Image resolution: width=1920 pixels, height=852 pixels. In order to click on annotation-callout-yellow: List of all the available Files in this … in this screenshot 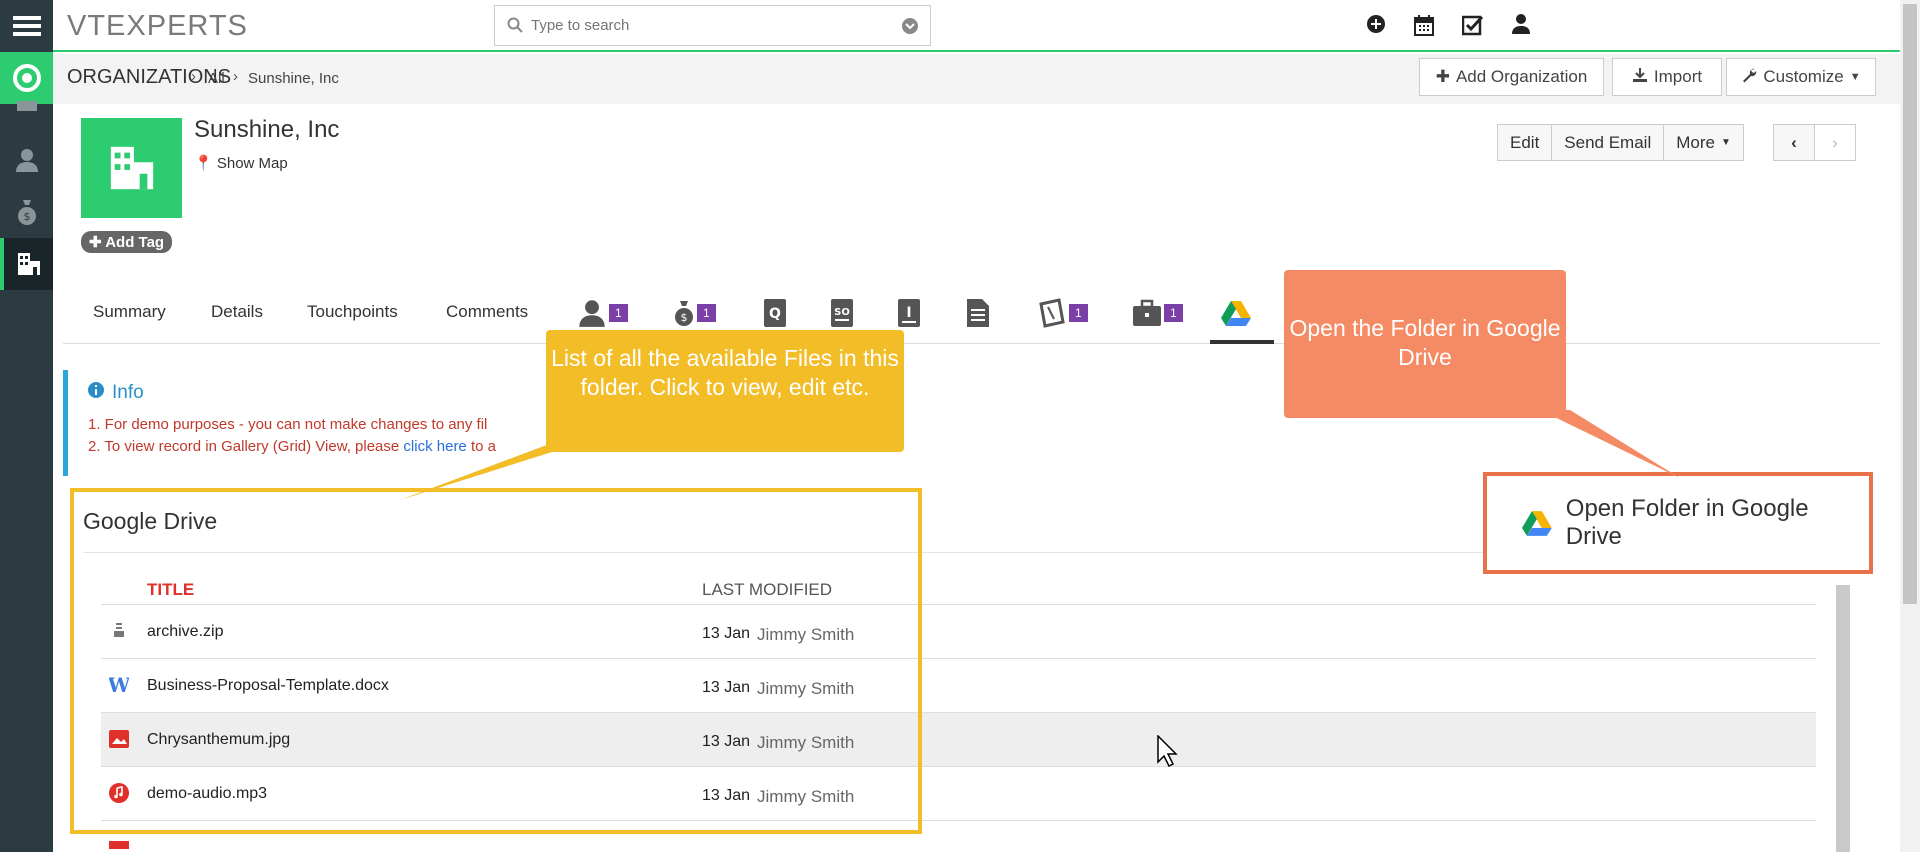, I will do `click(725, 391)`.